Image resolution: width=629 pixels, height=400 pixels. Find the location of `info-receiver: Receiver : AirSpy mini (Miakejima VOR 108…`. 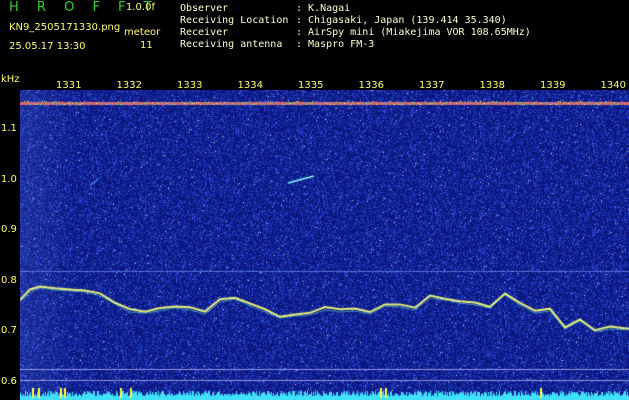

info-receiver: Receiver : AirSpy mini (Miakejima VOR 108… is located at coordinates (355, 32).